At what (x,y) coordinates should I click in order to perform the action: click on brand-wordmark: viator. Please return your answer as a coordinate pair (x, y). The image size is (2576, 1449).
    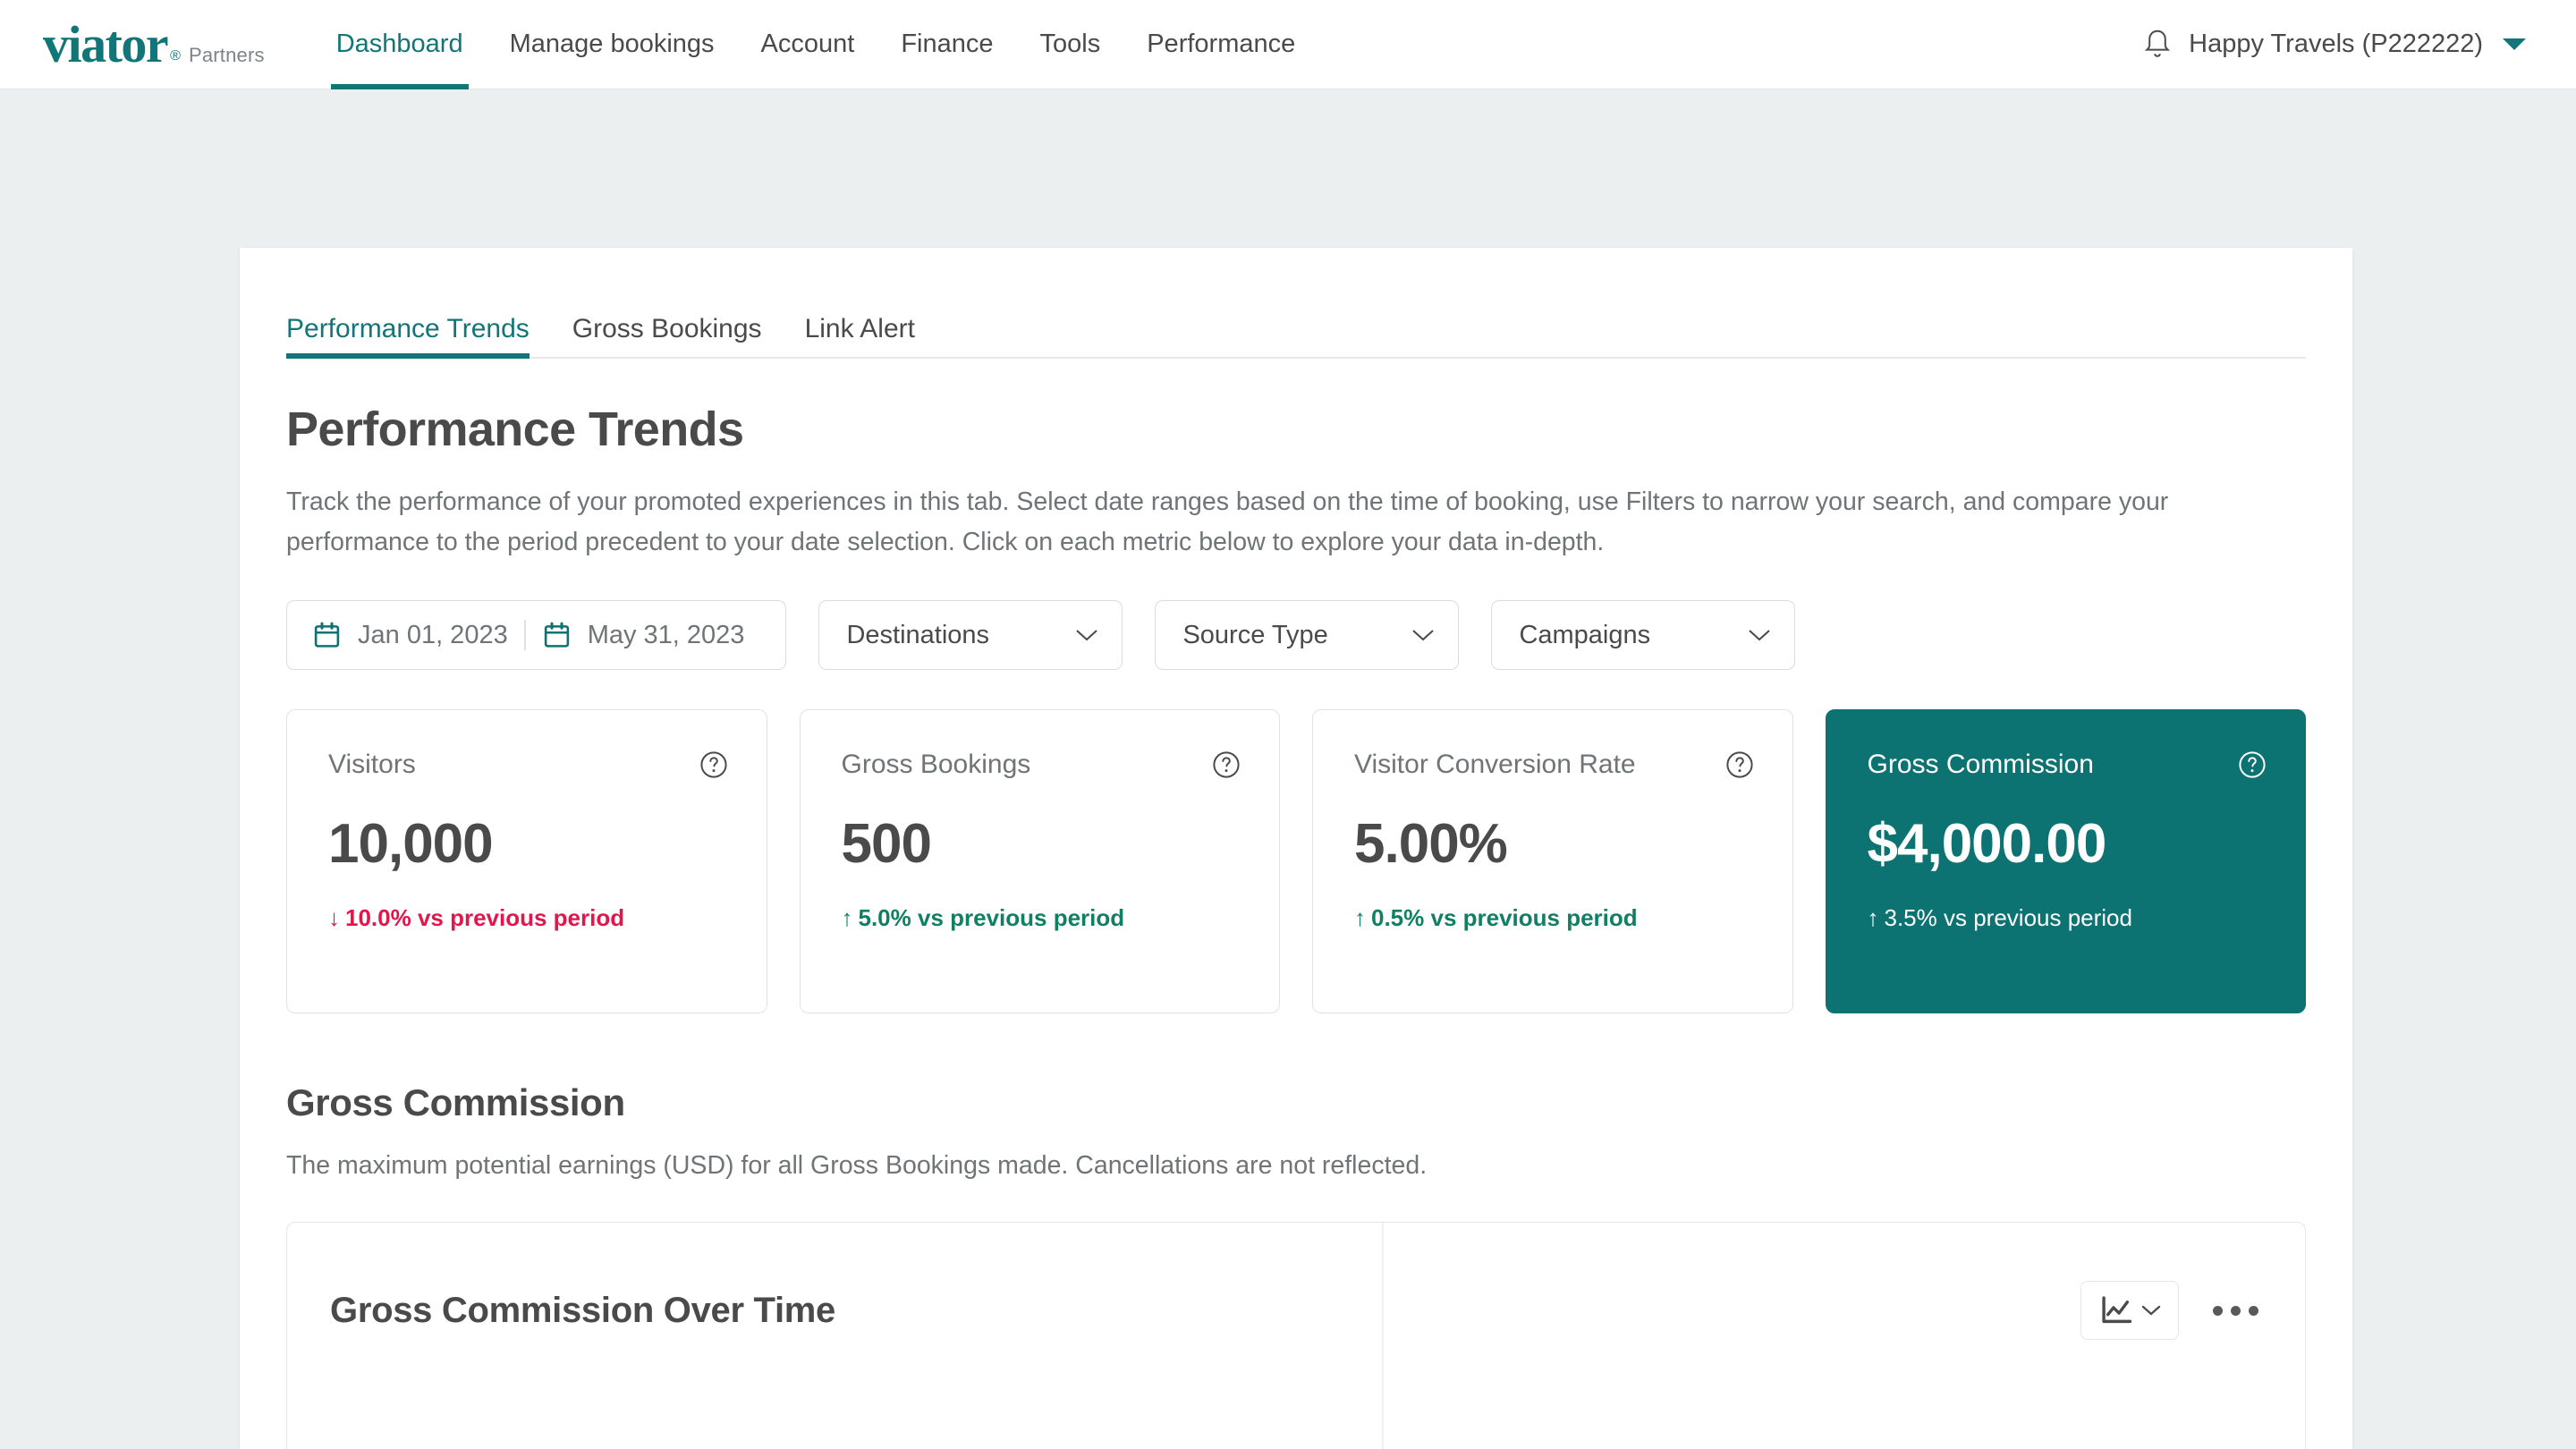
    Looking at the image, I should click on (106, 43).